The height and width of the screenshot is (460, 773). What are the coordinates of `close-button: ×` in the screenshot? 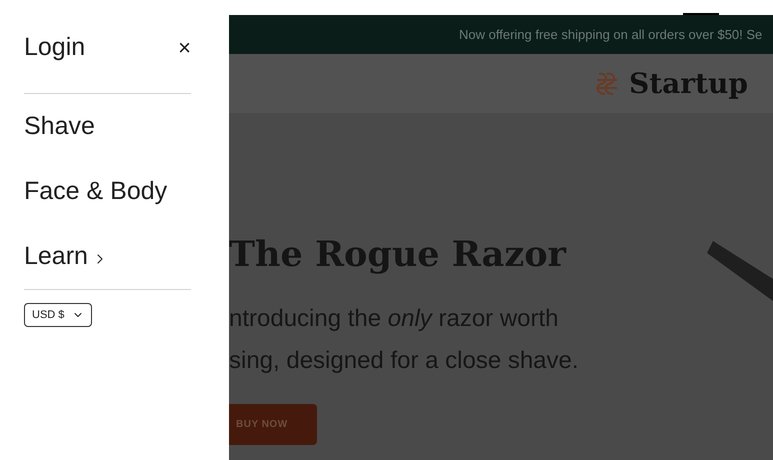 It's located at (184, 47).